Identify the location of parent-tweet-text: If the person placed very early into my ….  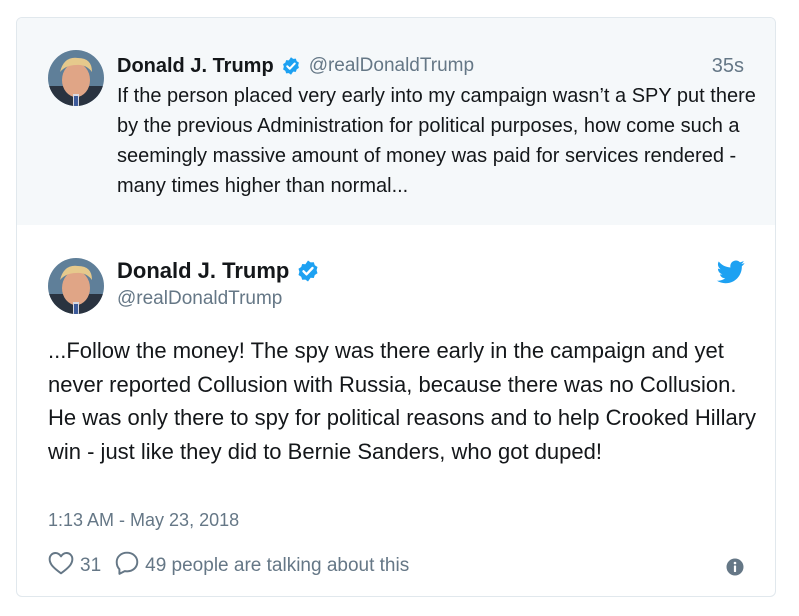
(436, 141).